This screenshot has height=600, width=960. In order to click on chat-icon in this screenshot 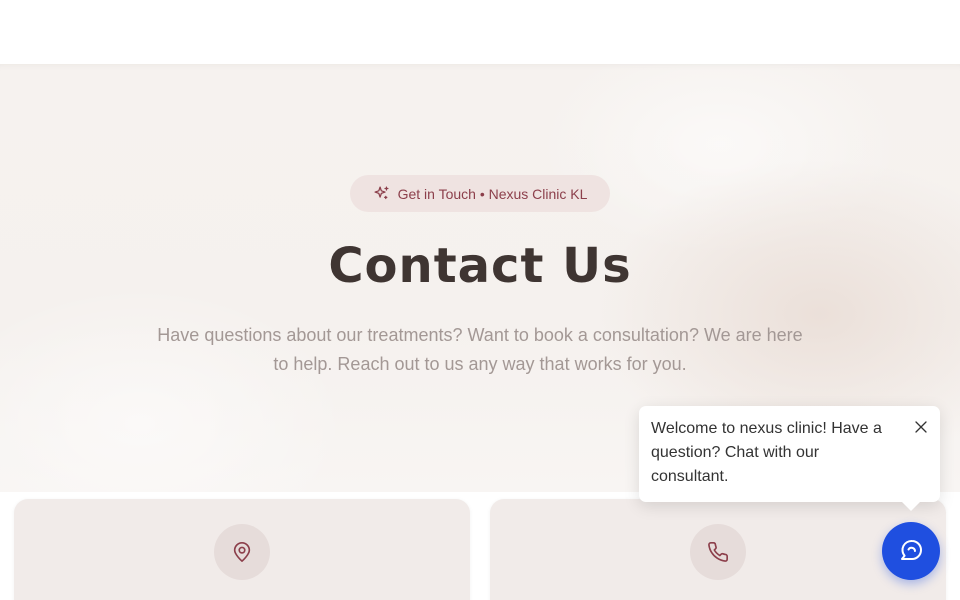, I will do `click(911, 550)`.